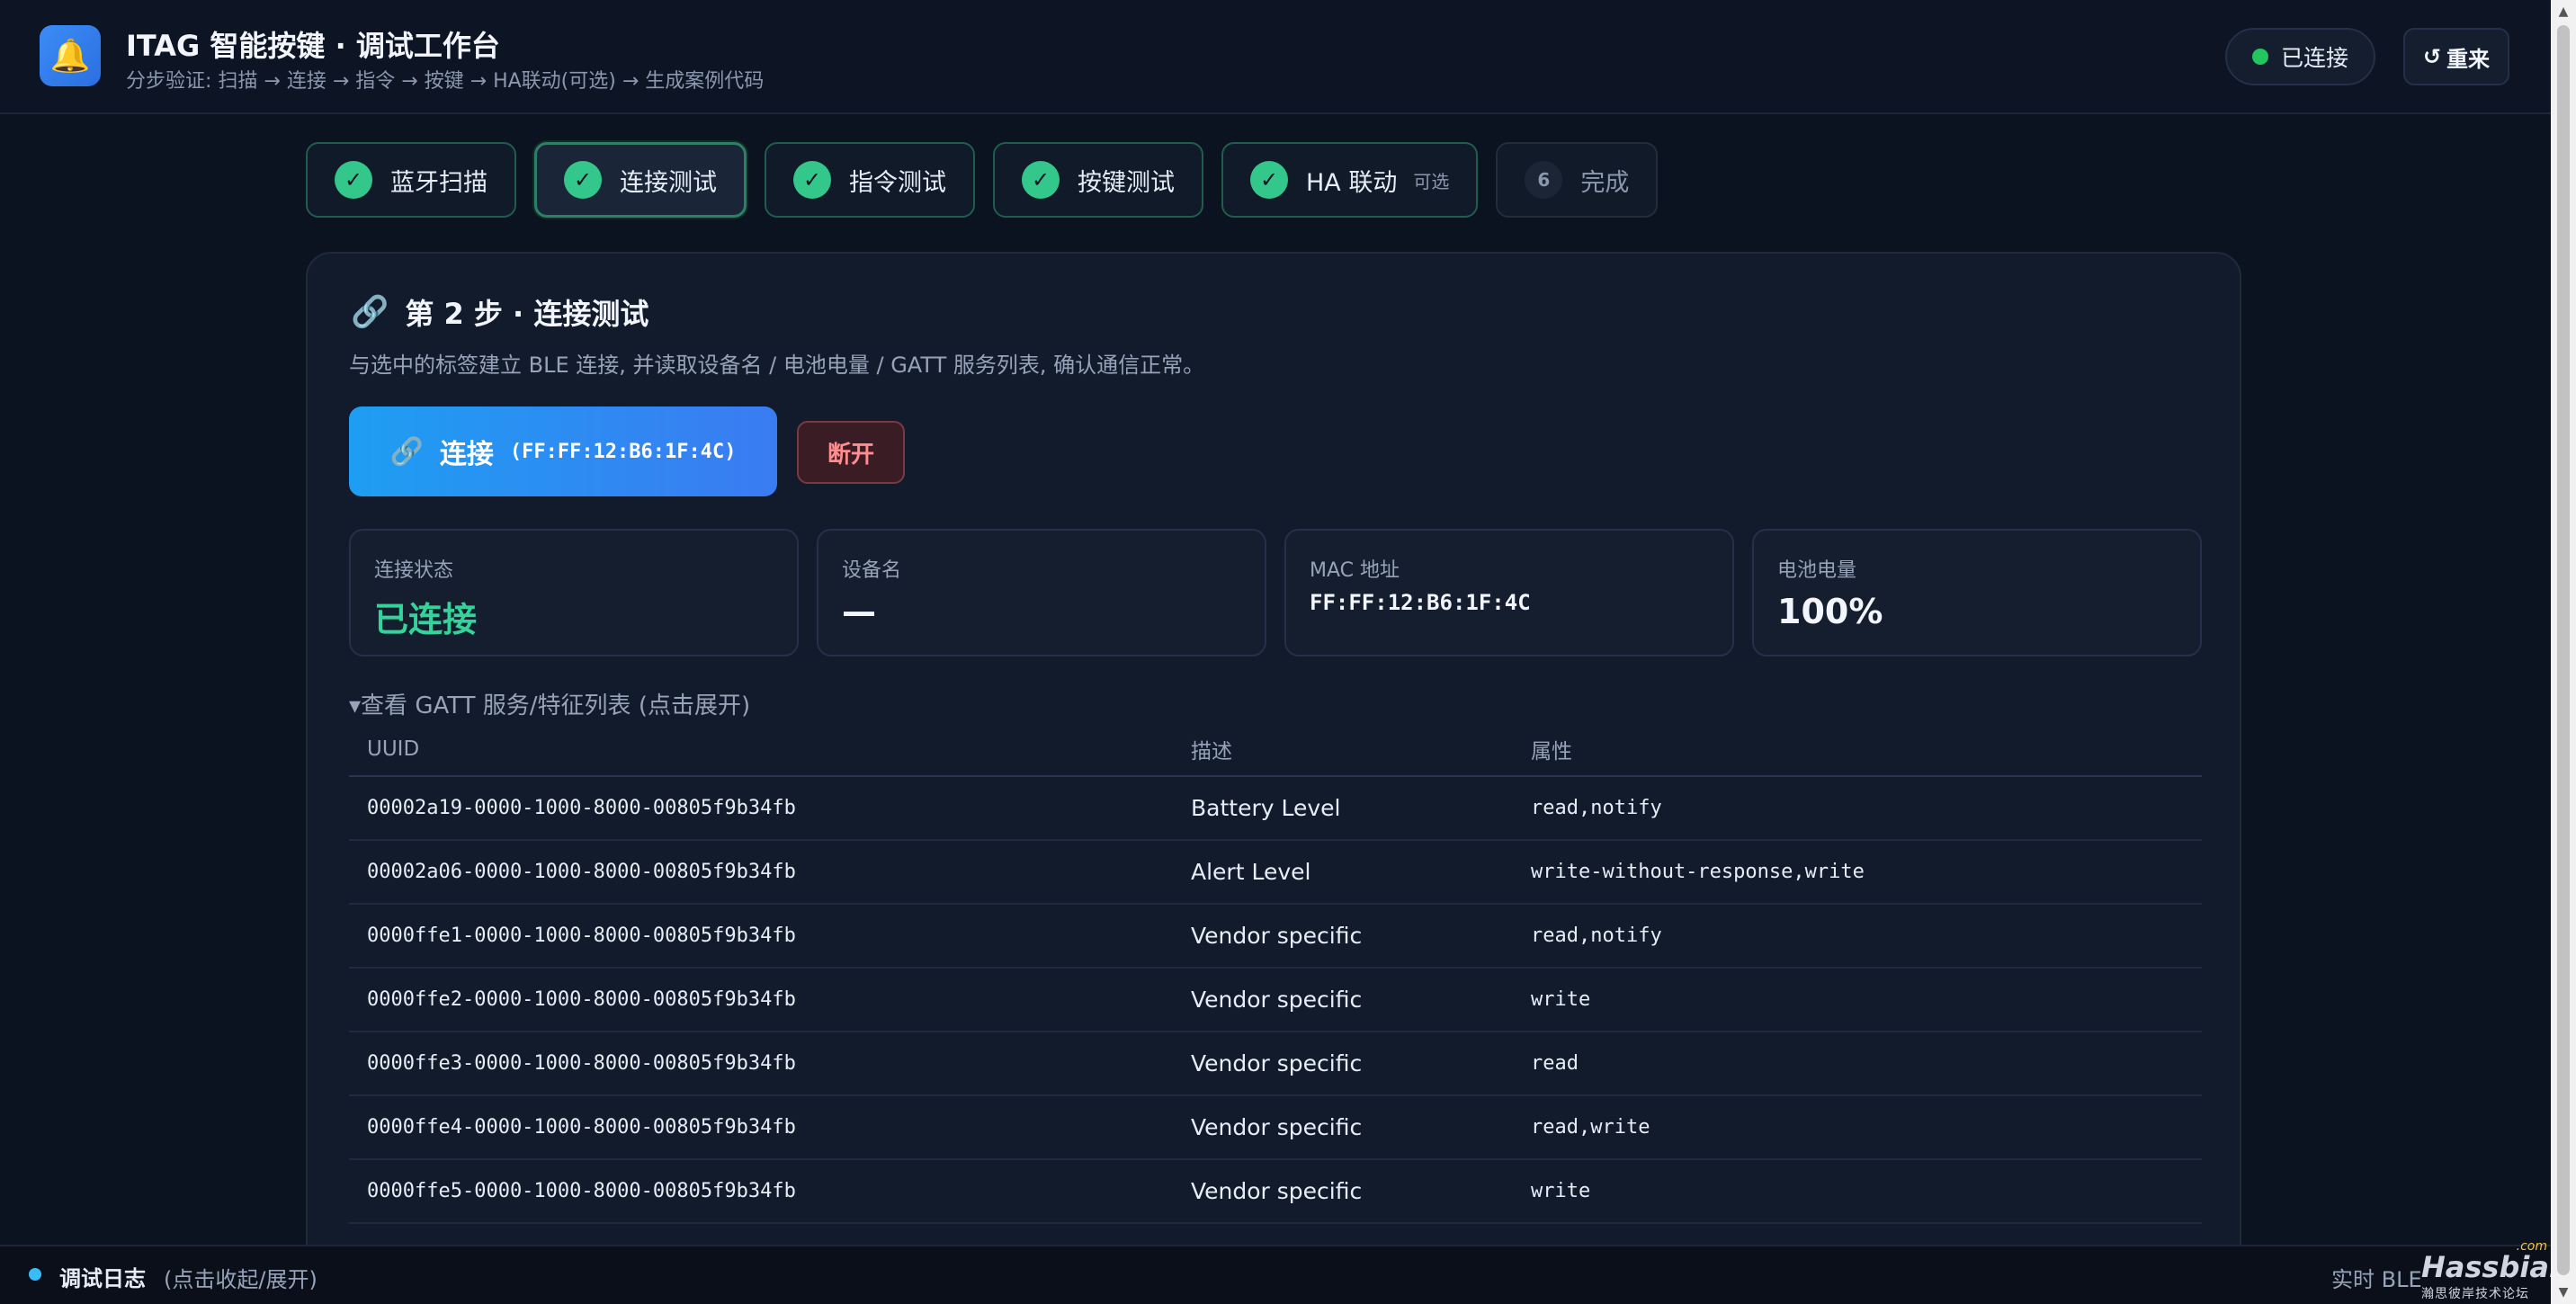 The height and width of the screenshot is (1304, 2576). What do you see at coordinates (1551, 752) in the screenshot?
I see `column-header-props: 属性` at bounding box center [1551, 752].